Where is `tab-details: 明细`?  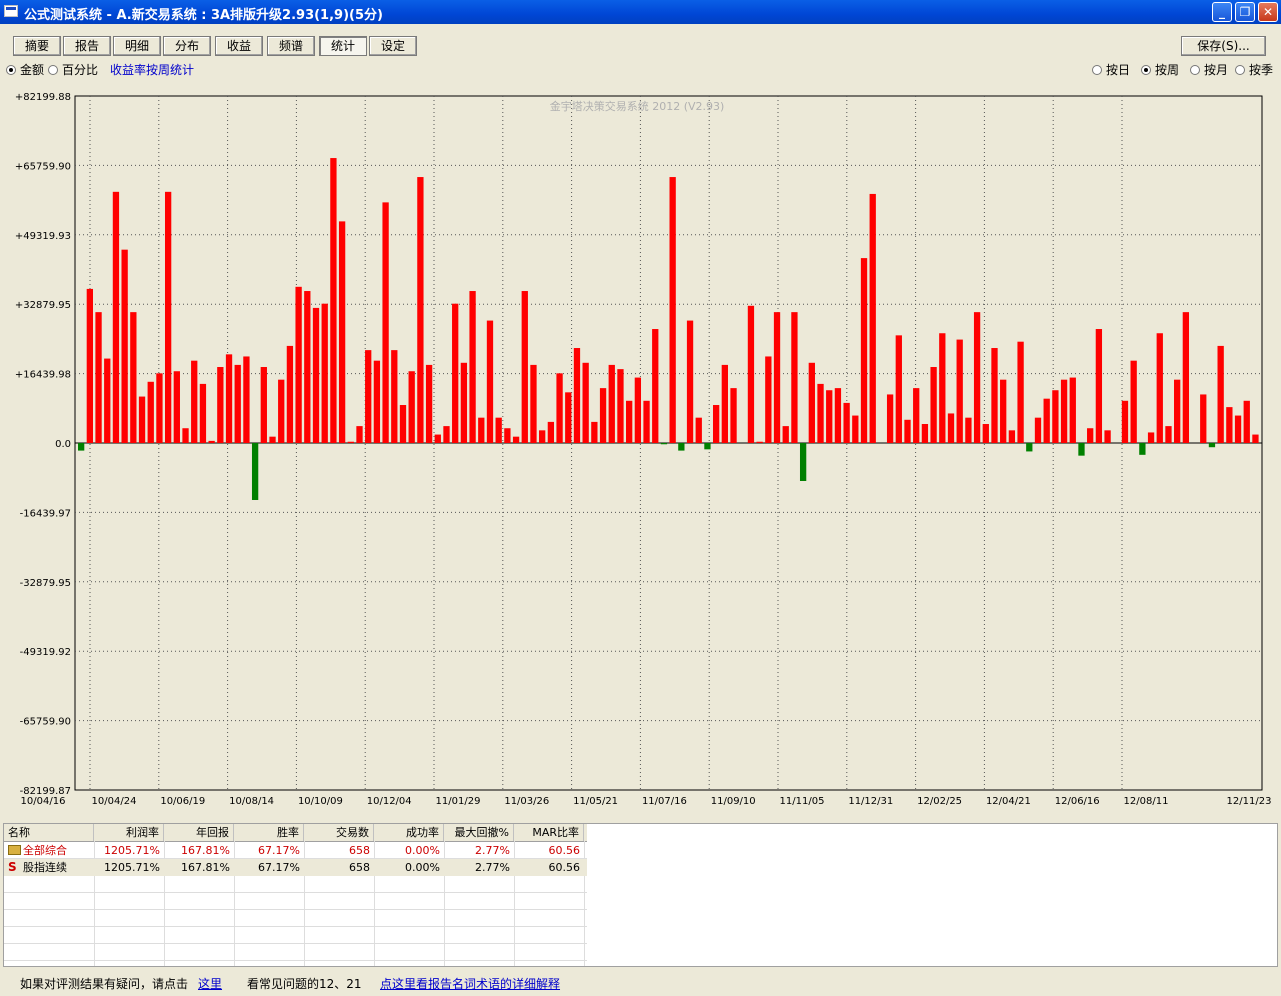 tab-details: 明细 is located at coordinates (137, 46).